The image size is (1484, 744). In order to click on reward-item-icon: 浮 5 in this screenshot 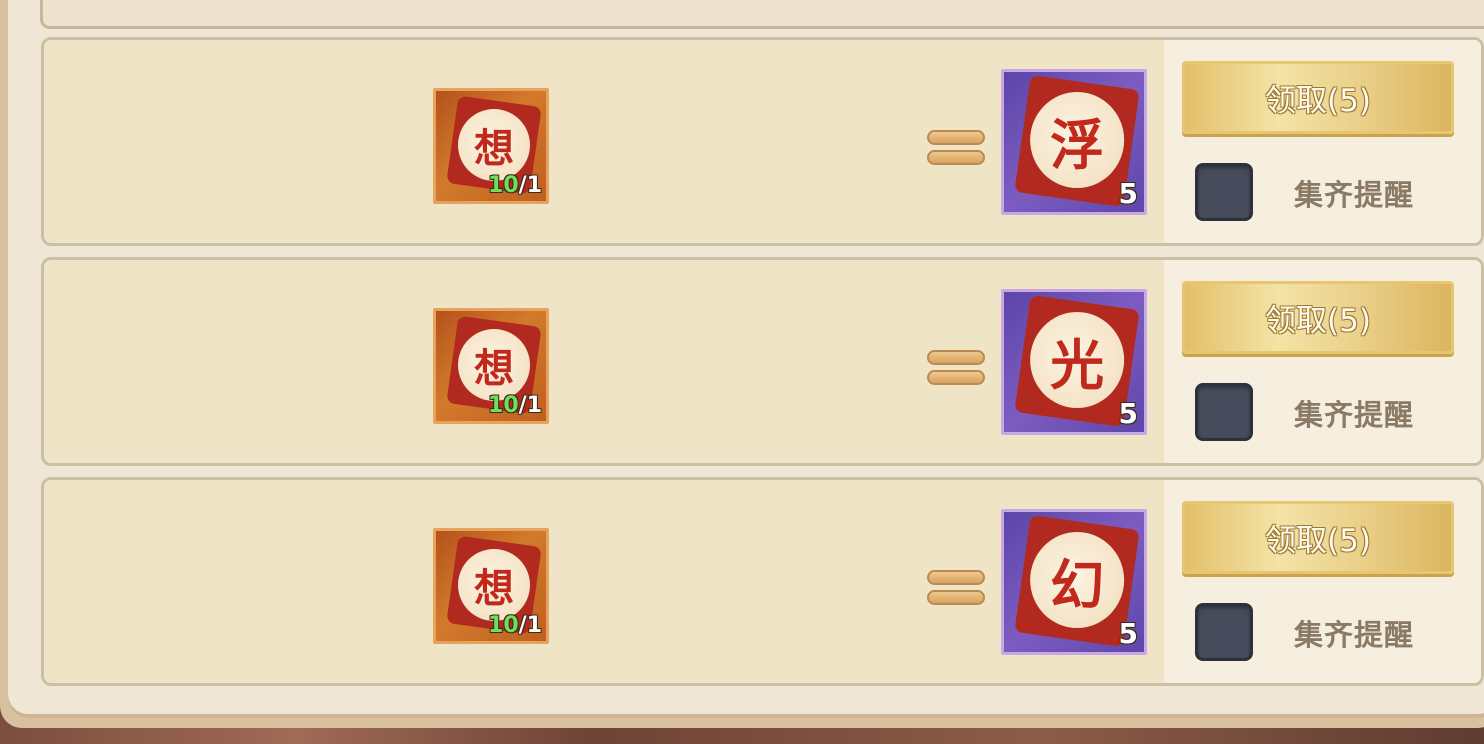, I will do `click(1074, 142)`.